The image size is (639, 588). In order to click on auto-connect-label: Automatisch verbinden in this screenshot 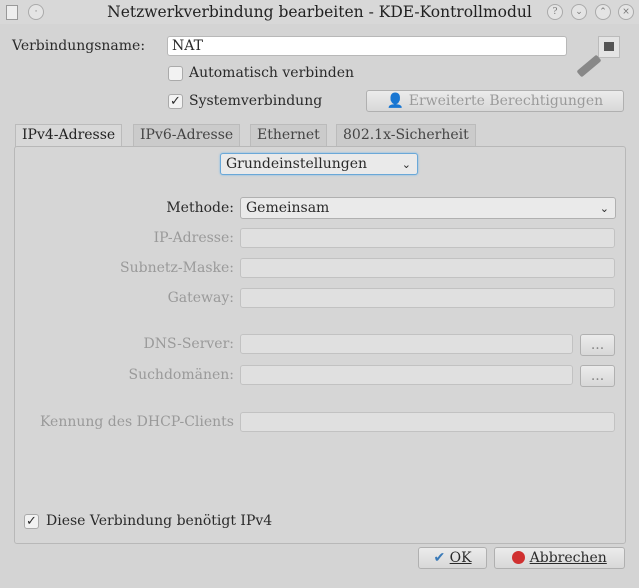, I will do `click(272, 73)`.